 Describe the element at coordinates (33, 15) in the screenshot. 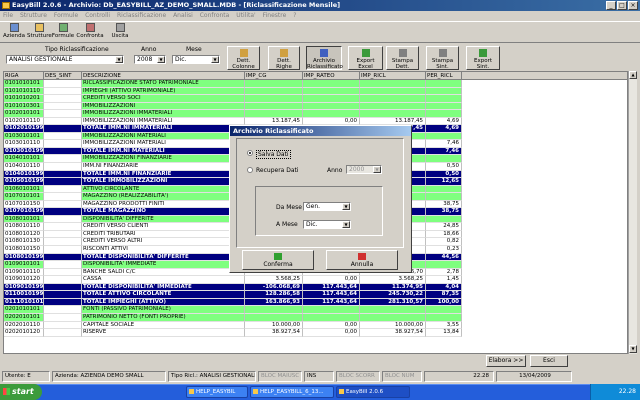

I see `menu-strutture: Strutture` at that location.